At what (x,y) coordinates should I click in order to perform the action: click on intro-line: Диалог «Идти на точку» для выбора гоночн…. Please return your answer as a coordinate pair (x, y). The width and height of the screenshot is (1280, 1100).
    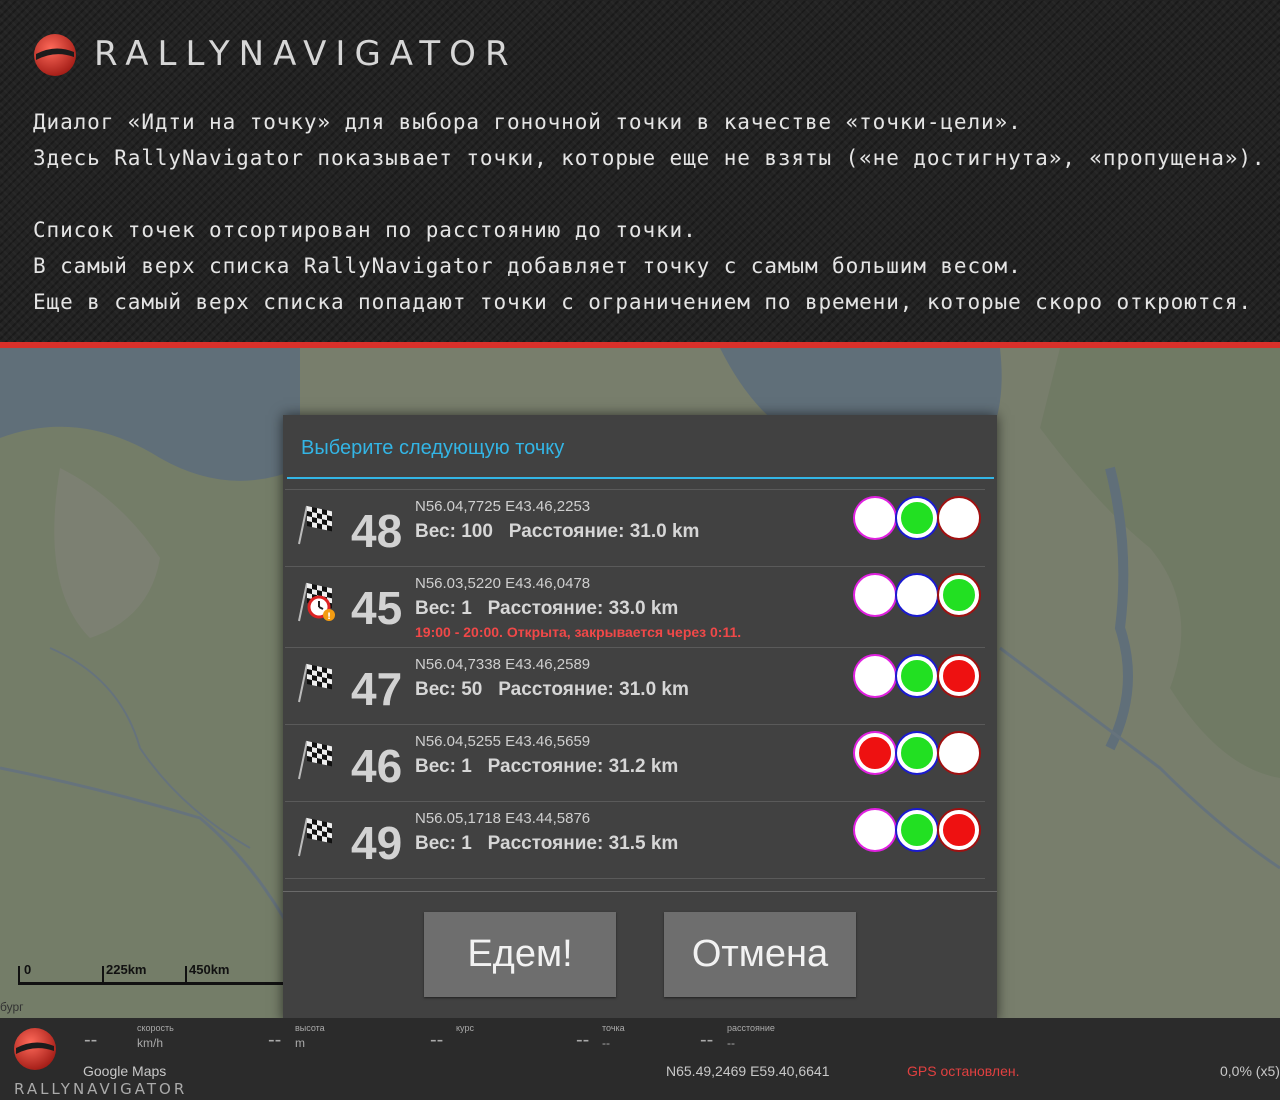
    Looking at the image, I should click on (527, 122).